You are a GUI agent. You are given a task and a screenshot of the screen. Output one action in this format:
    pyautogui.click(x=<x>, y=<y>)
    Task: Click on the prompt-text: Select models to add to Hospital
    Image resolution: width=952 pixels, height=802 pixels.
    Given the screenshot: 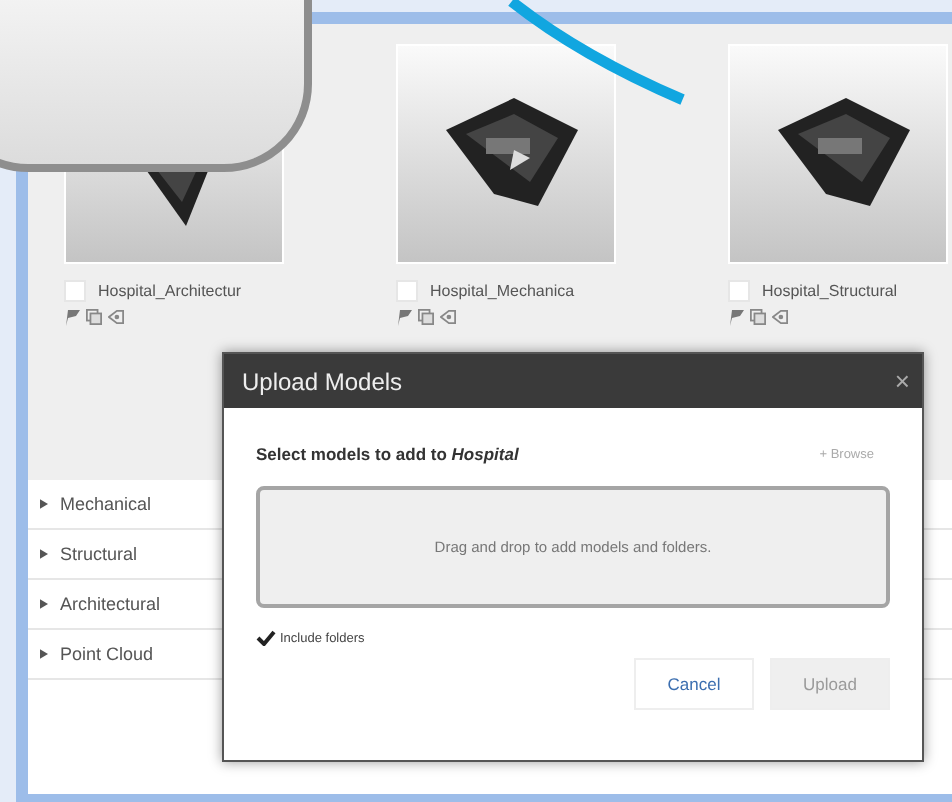 What is the action you would take?
    pyautogui.click(x=387, y=454)
    